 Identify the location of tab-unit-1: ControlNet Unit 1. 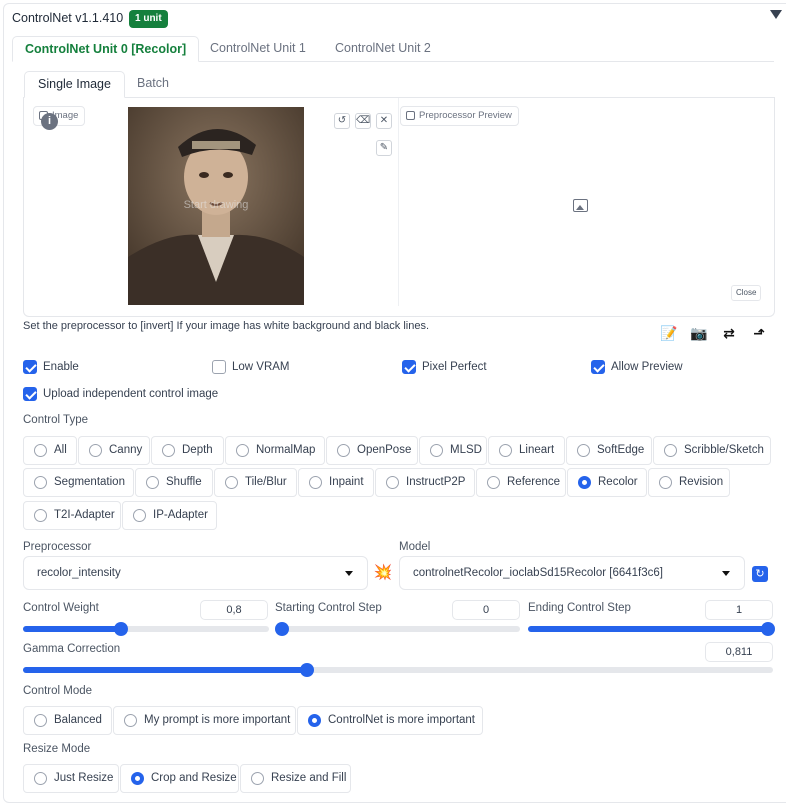
(258, 49).